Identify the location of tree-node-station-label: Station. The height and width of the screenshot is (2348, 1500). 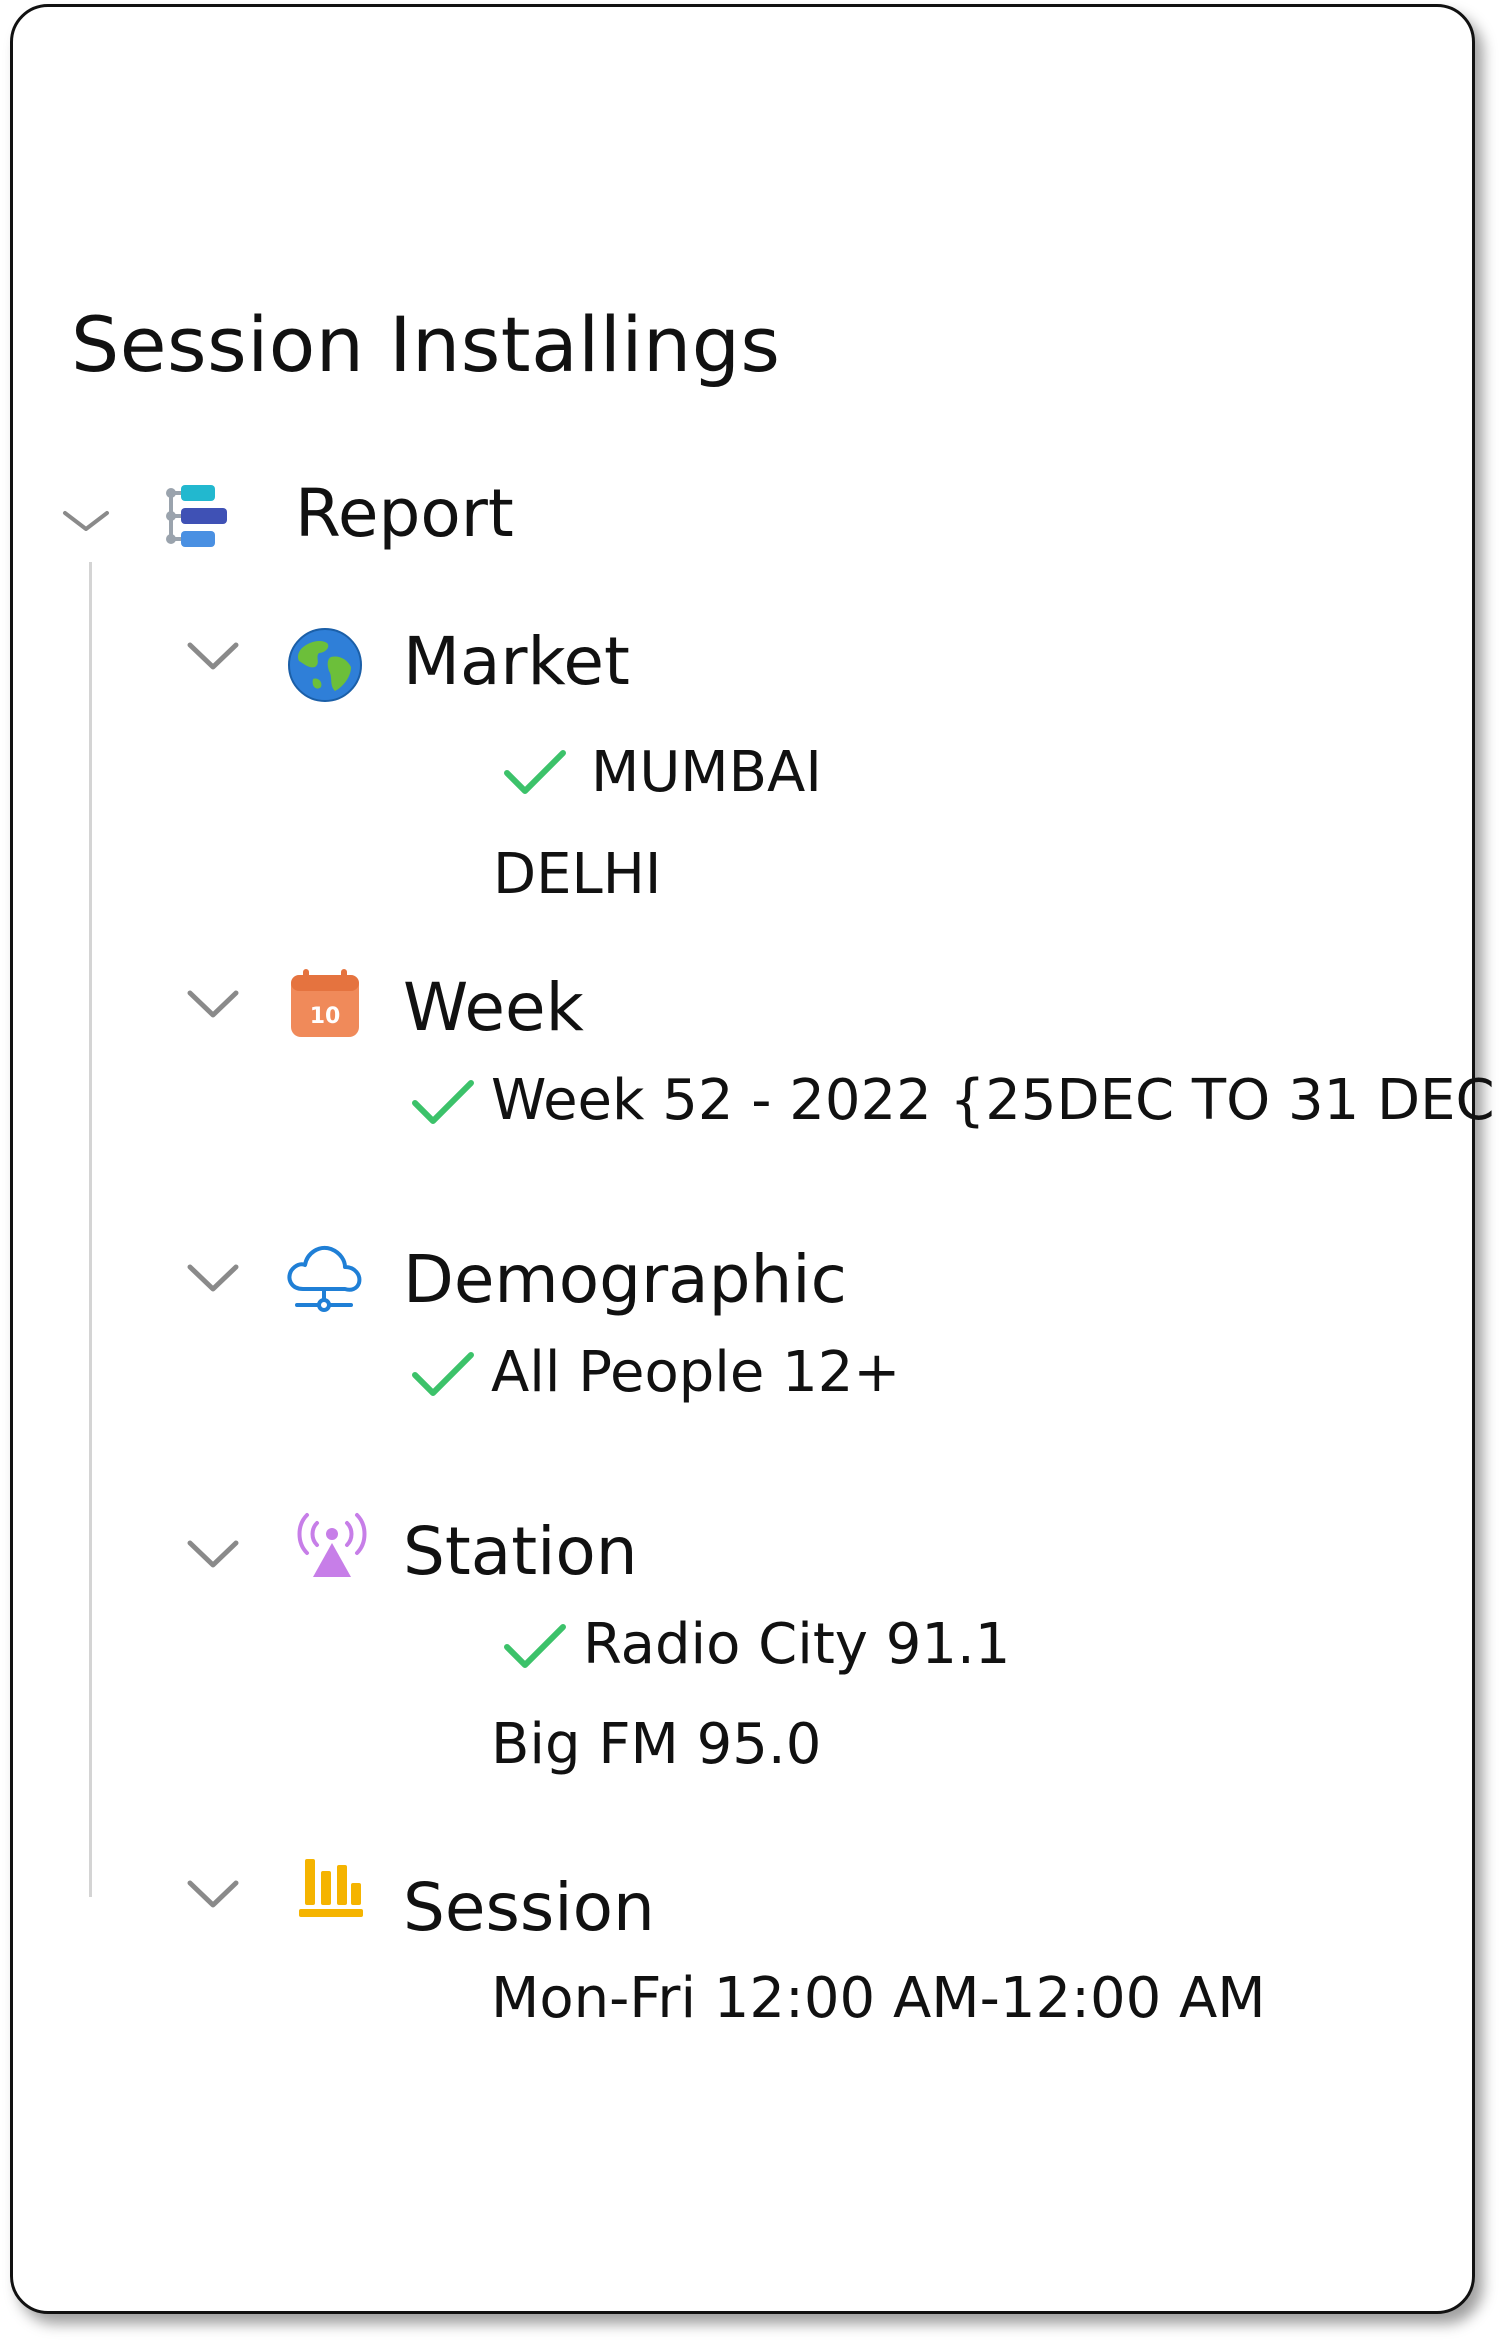
(520, 1552).